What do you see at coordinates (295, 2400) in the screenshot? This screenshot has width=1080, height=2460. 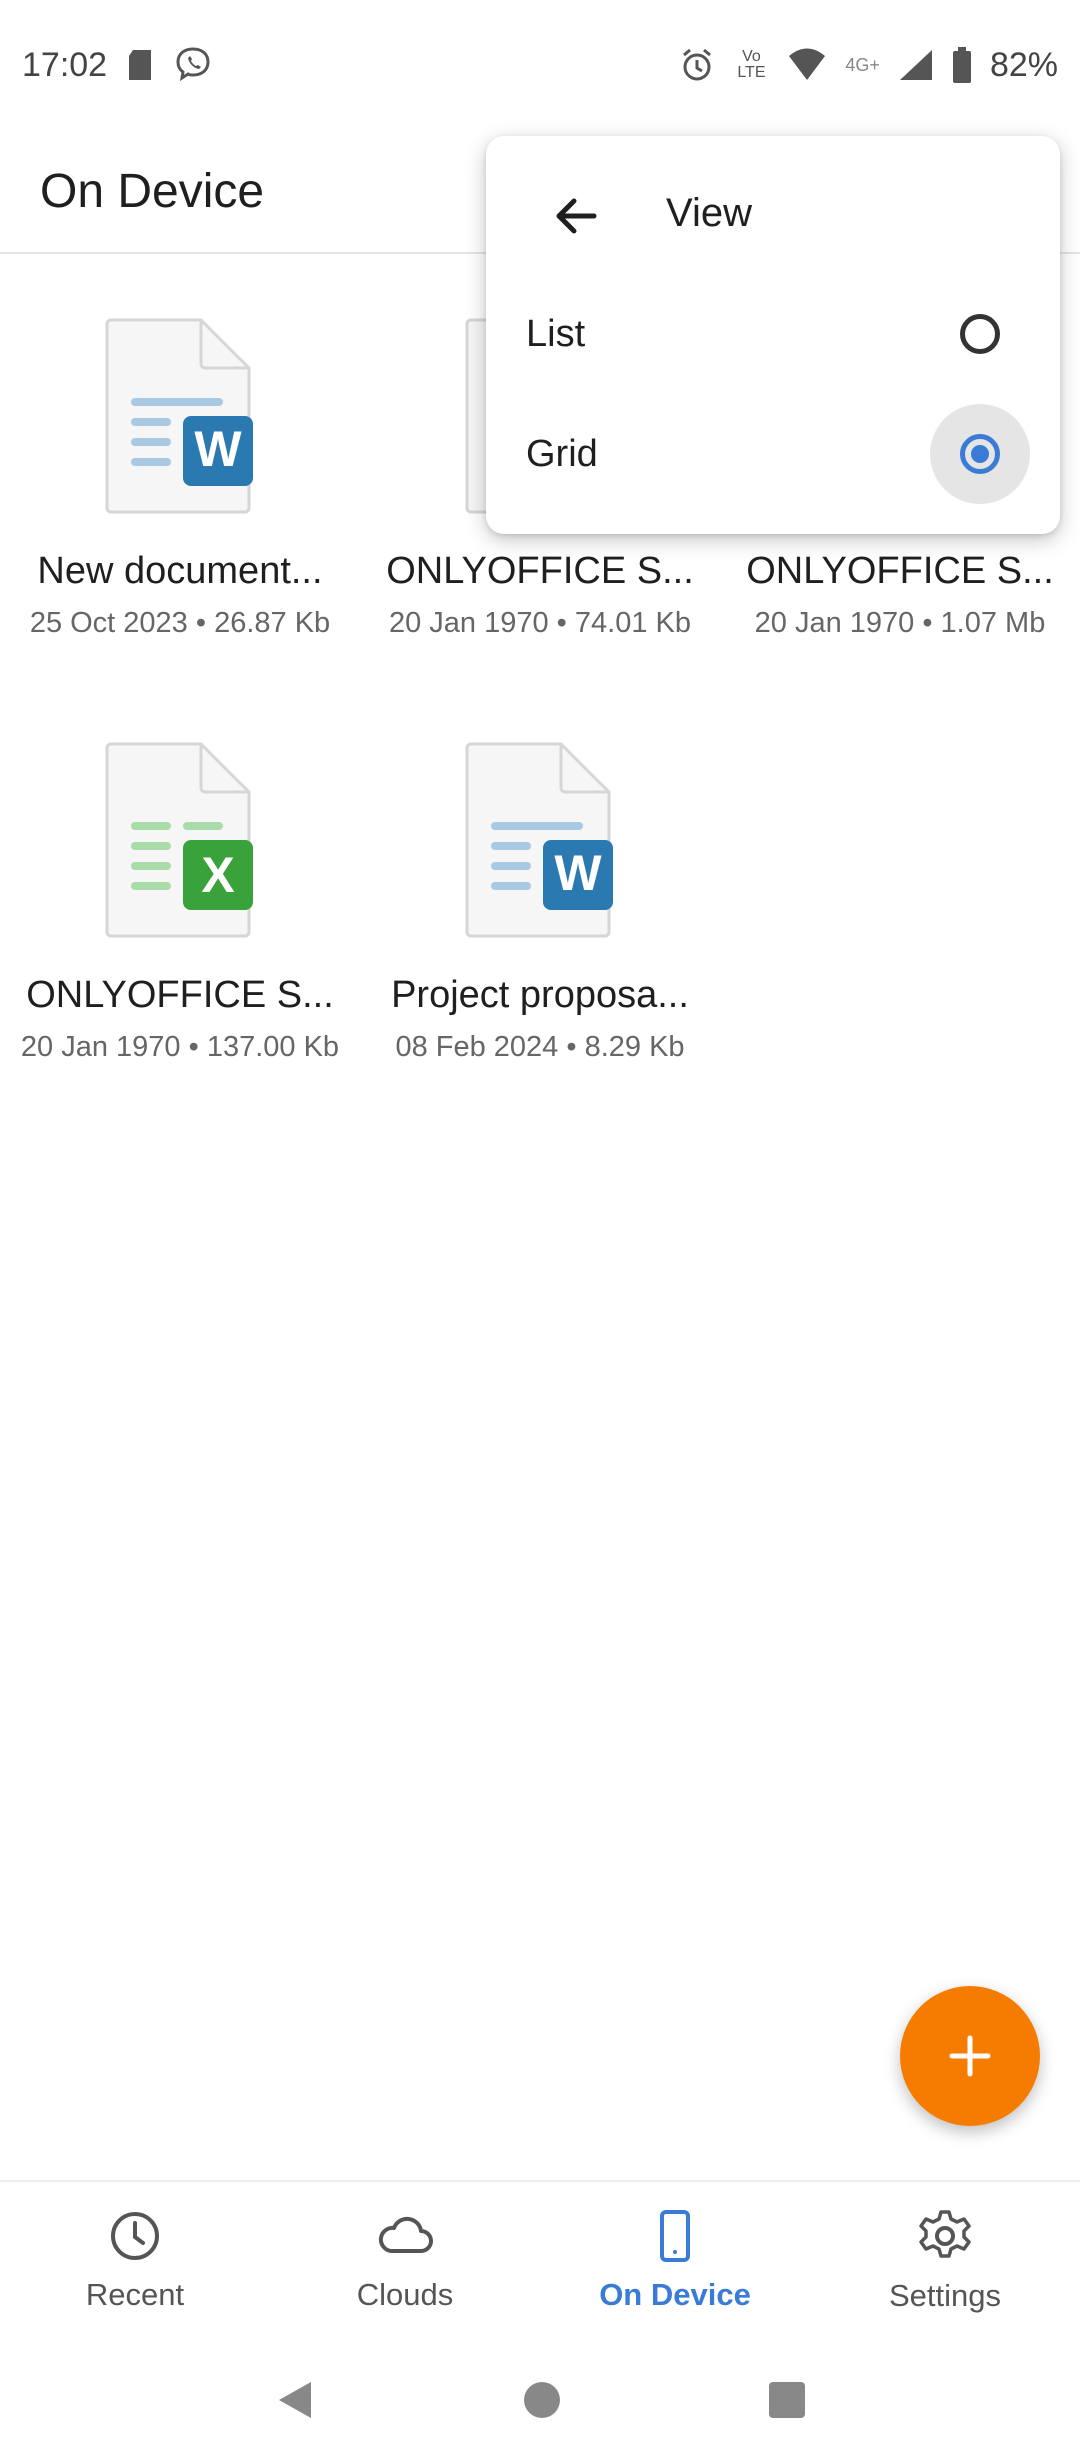 I see `back-triangle-icon` at bounding box center [295, 2400].